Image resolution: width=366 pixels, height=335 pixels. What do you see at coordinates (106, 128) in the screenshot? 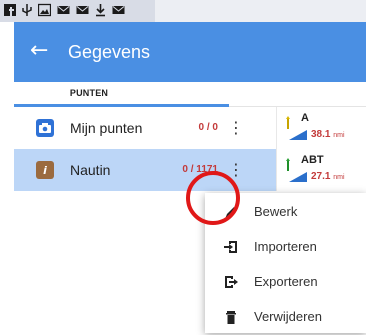
I see `list-item-name: Mijn punten` at bounding box center [106, 128].